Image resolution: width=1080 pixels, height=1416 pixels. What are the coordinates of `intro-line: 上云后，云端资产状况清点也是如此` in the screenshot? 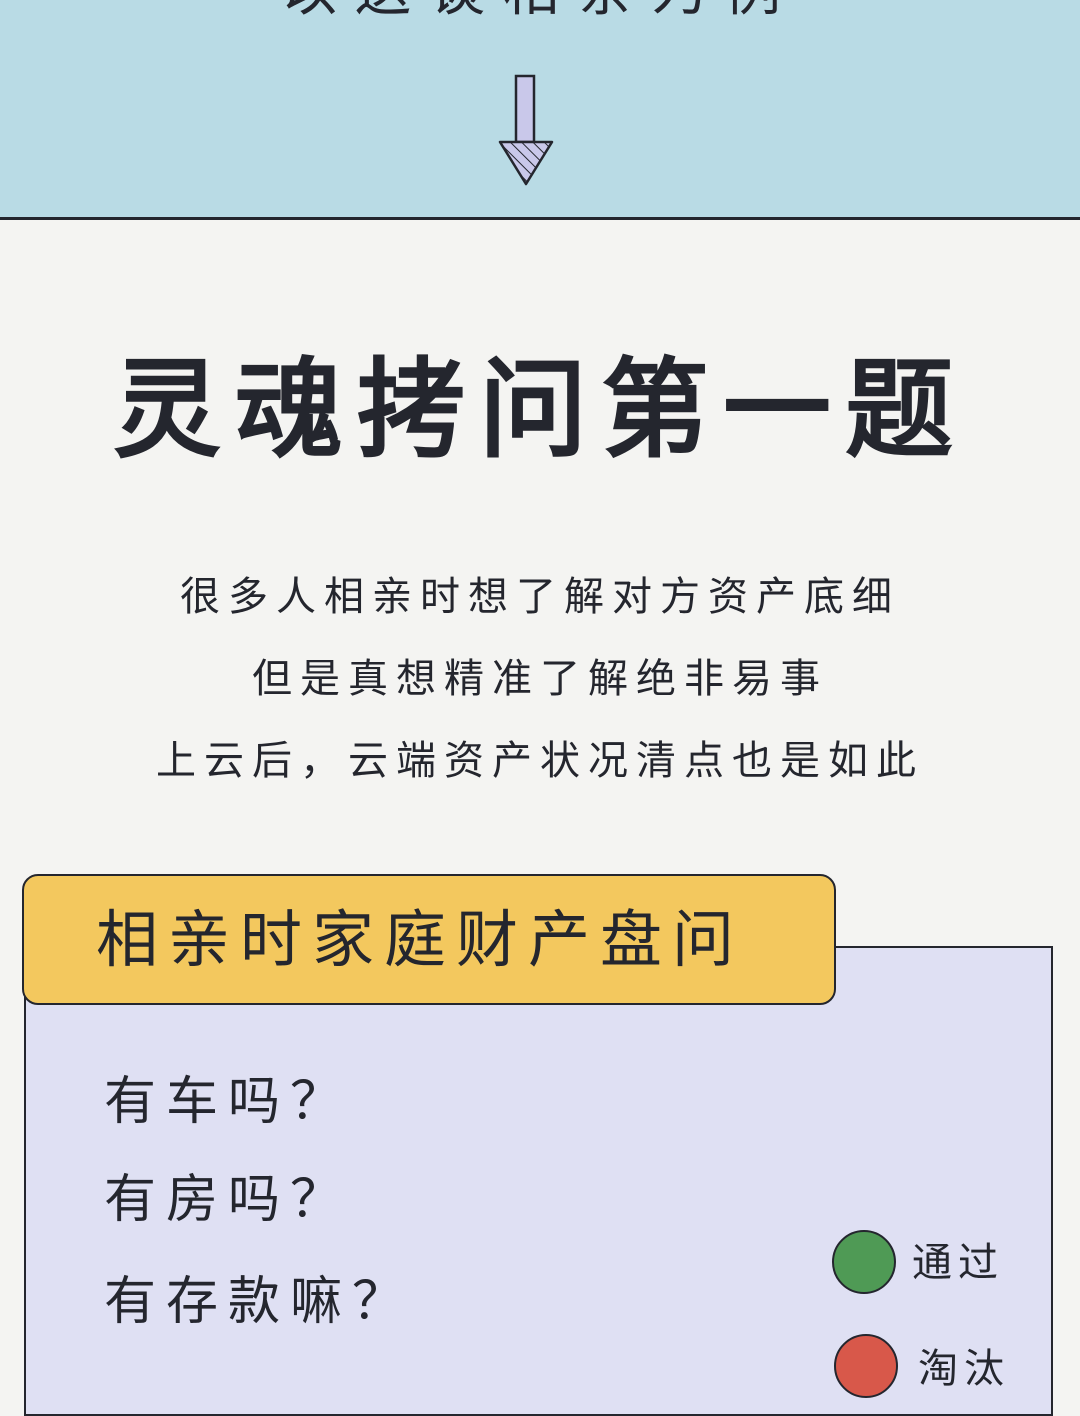 It's located at (540, 761).